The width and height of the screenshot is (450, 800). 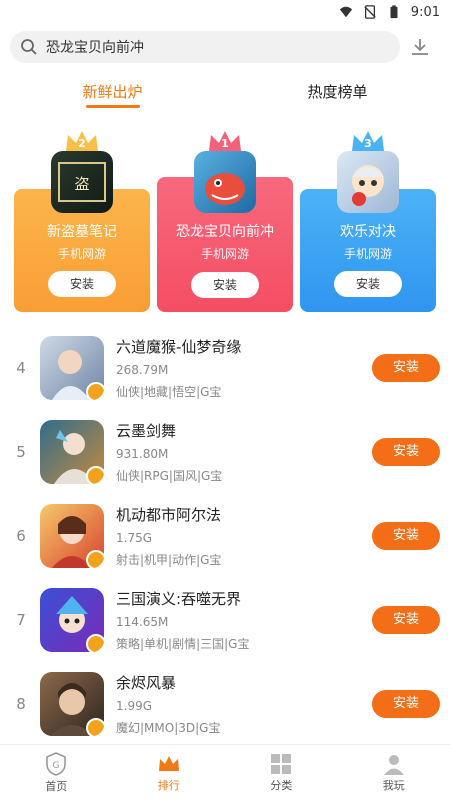 What do you see at coordinates (169, 515) in the screenshot?
I see `game-name: 机动都市阿尔法` at bounding box center [169, 515].